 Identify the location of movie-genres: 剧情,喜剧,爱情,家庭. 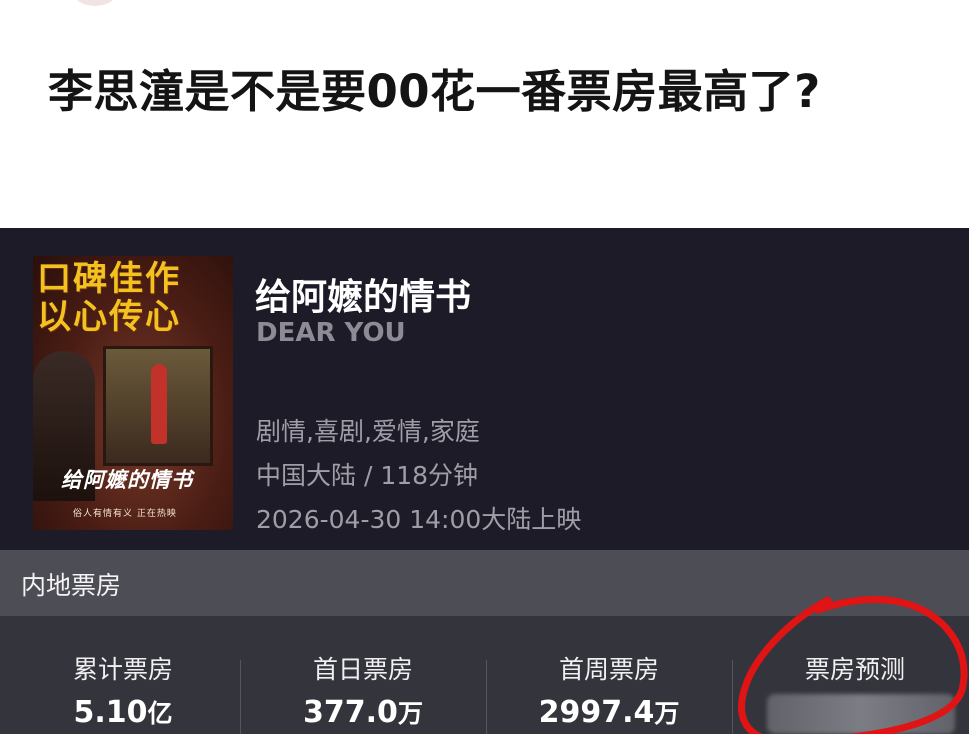
(368, 431).